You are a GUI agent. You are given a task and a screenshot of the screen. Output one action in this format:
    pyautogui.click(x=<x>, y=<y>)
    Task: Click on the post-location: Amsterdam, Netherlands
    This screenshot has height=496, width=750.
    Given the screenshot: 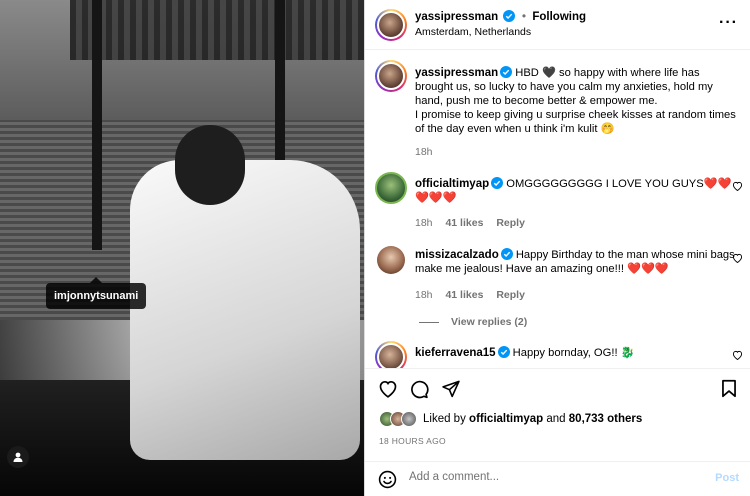 What is the action you would take?
    pyautogui.click(x=473, y=32)
    